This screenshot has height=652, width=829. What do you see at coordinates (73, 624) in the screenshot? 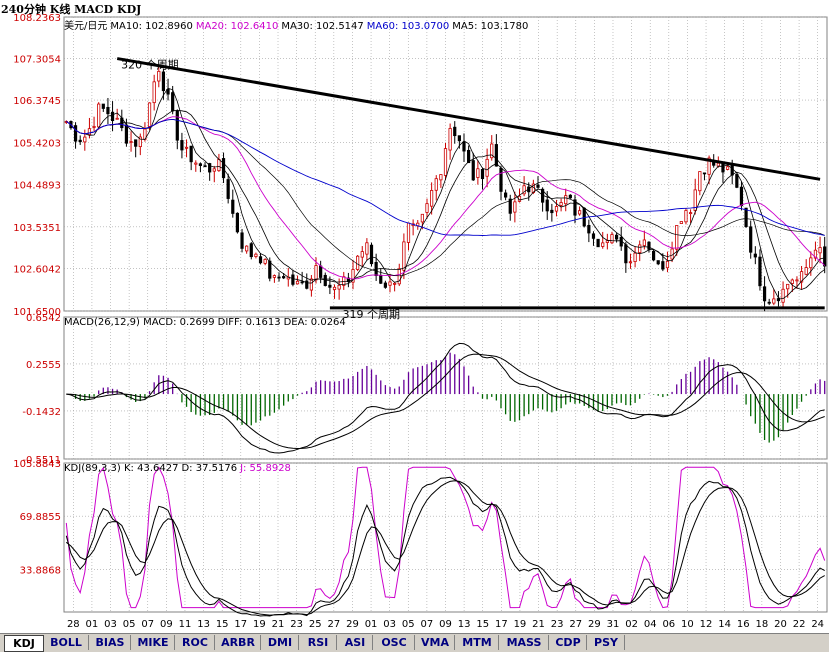
I see `x-tick-label: 28` at bounding box center [73, 624].